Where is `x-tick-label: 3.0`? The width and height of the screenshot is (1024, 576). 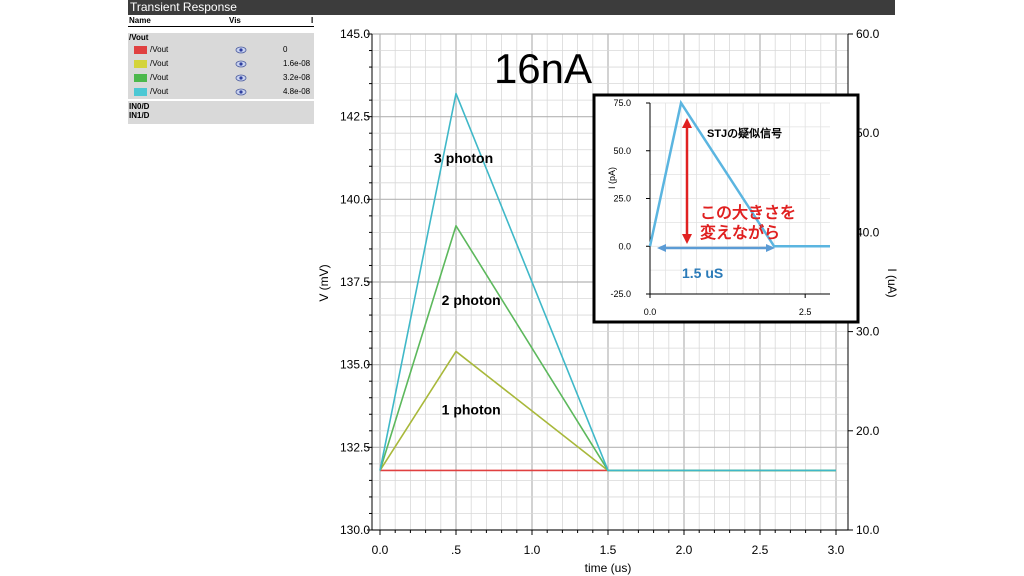
x-tick-label: 3.0 is located at coordinates (836, 550).